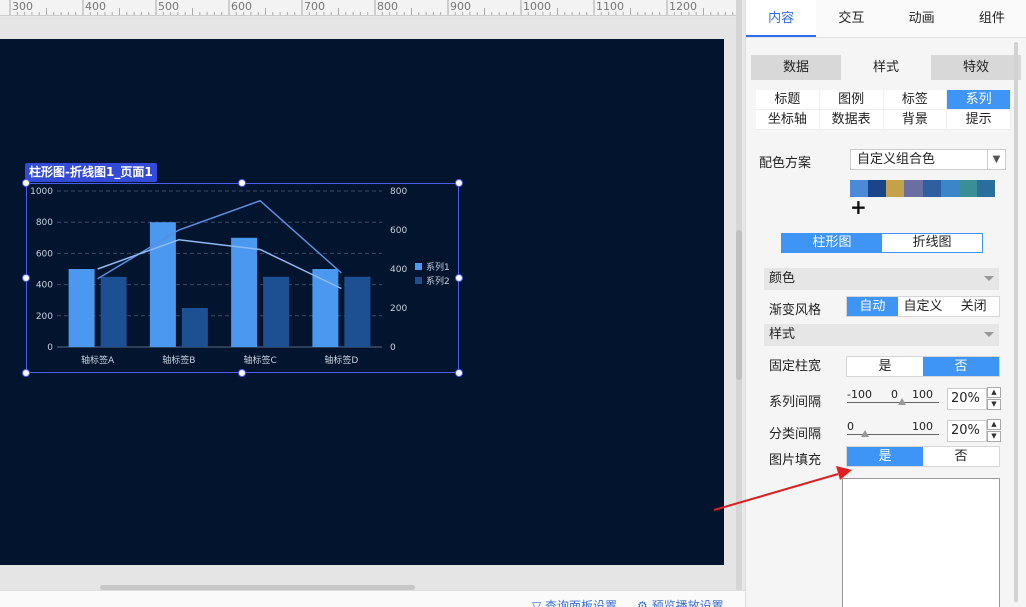 The image size is (1026, 607). What do you see at coordinates (795, 434) in the screenshot?
I see `category-gap-label: 分类间隔` at bounding box center [795, 434].